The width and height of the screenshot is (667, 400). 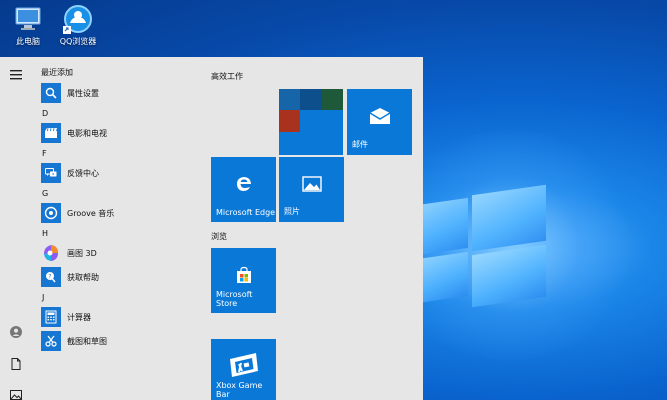 What do you see at coordinates (83, 277) in the screenshot?
I see `app-name: 获取帮助` at bounding box center [83, 277].